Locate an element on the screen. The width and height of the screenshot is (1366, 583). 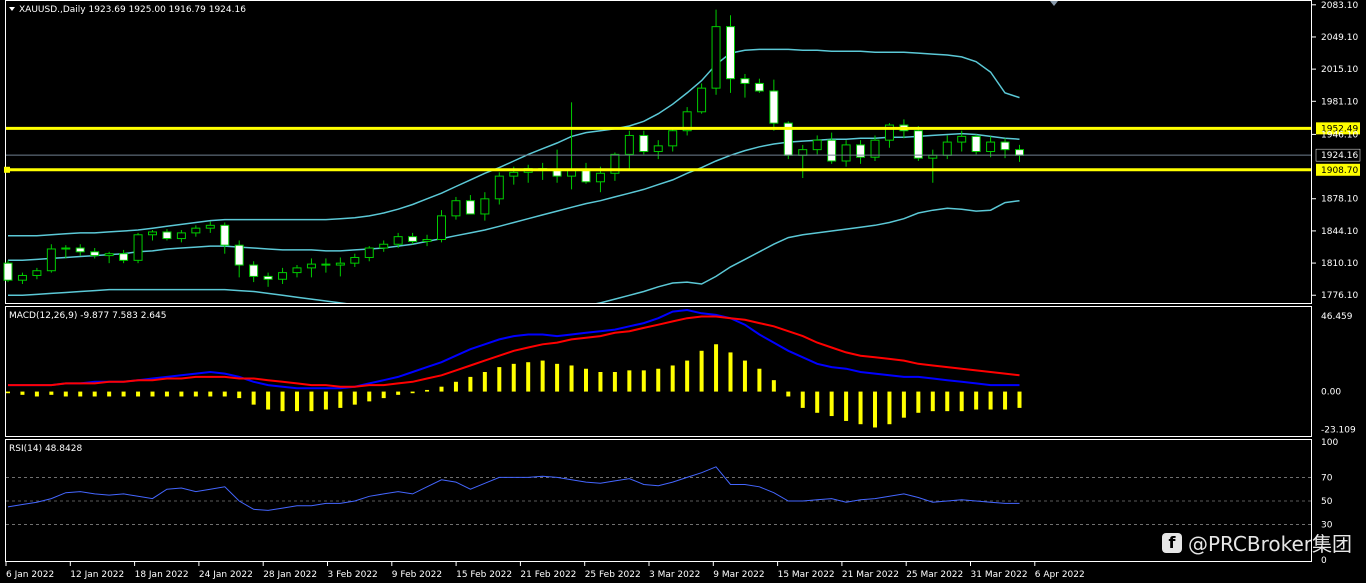
date-tick-label: 9 Feb 2022 is located at coordinates (417, 575).